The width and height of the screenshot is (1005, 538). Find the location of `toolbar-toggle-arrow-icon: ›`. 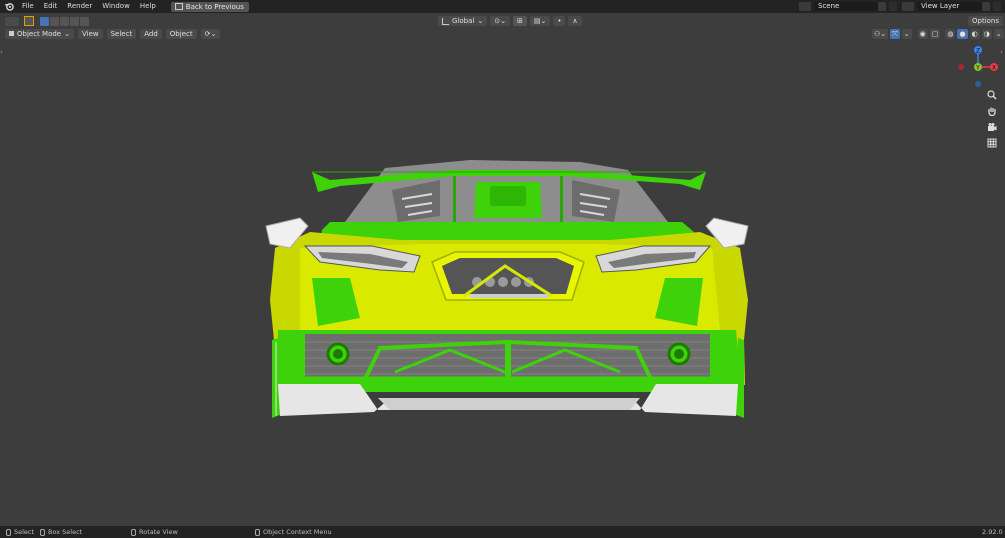

toolbar-toggle-arrow-icon: › is located at coordinates (1, 52).